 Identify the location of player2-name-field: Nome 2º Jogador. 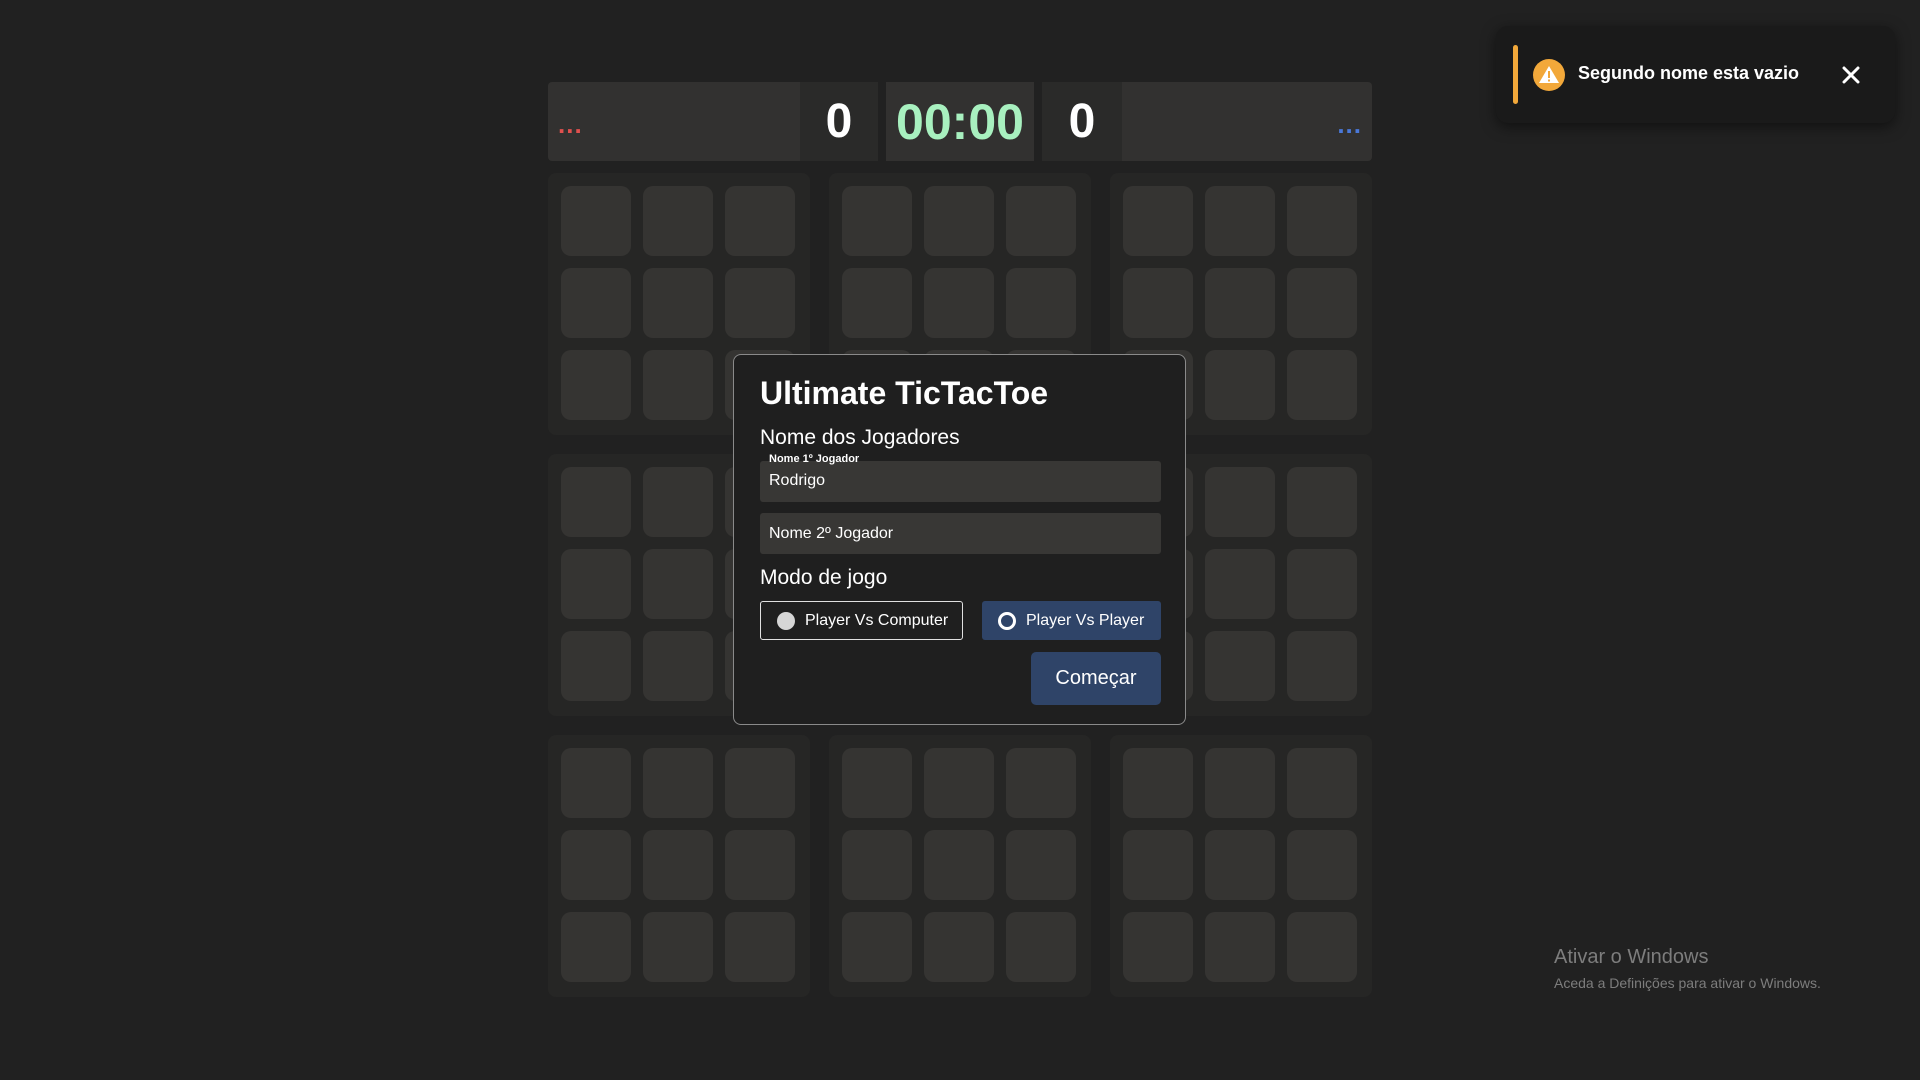
(960, 533).